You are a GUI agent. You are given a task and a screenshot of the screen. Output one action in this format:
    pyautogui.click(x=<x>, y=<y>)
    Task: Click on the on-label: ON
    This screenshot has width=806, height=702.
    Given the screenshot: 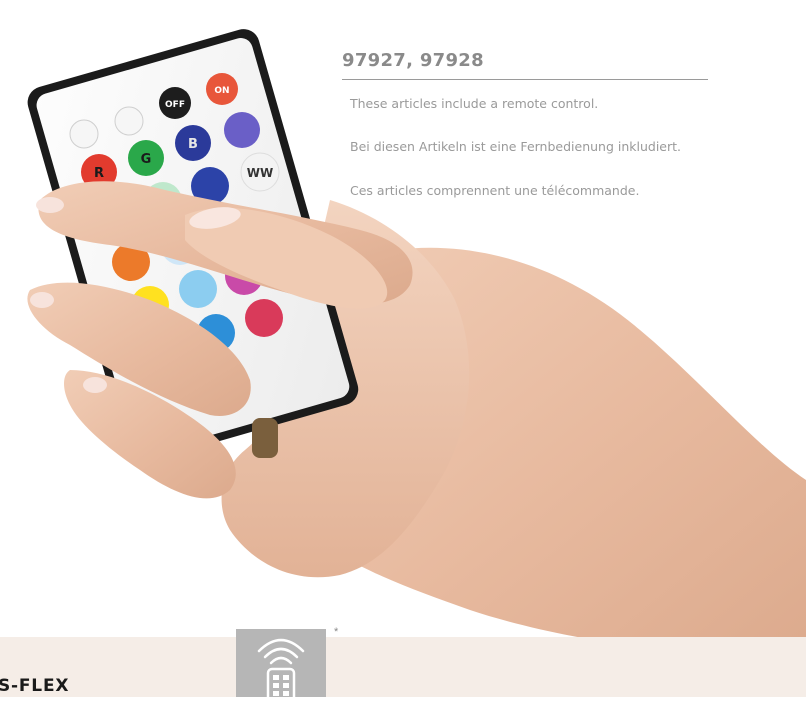 What is the action you would take?
    pyautogui.click(x=221, y=91)
    